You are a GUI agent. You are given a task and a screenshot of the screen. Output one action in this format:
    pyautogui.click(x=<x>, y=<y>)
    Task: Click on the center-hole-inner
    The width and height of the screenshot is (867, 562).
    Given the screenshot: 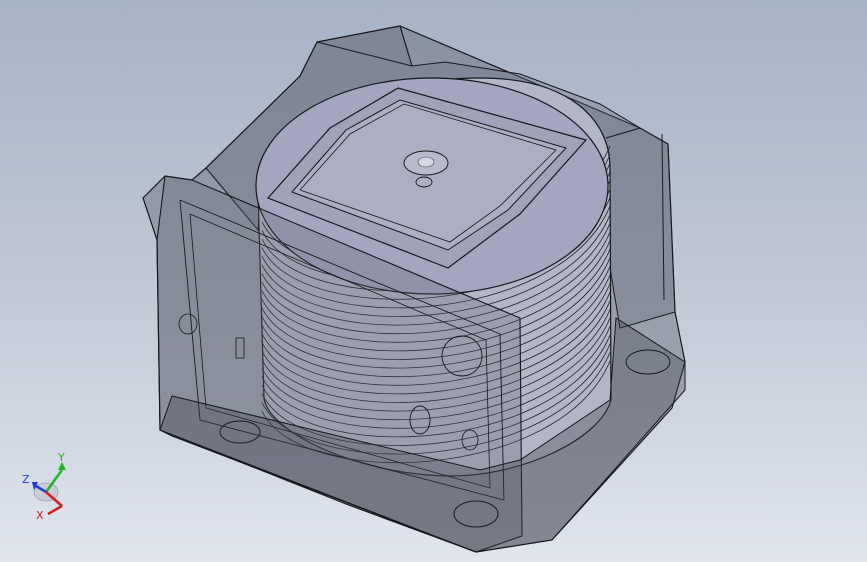 What is the action you would take?
    pyautogui.click(x=426, y=162)
    